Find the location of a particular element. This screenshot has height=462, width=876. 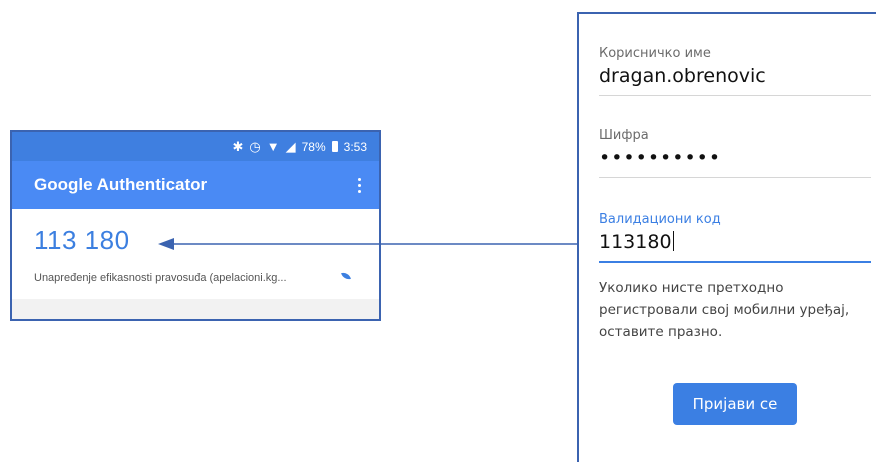

validation-code-field: Валидациони код 113180 is located at coordinates (735, 237).